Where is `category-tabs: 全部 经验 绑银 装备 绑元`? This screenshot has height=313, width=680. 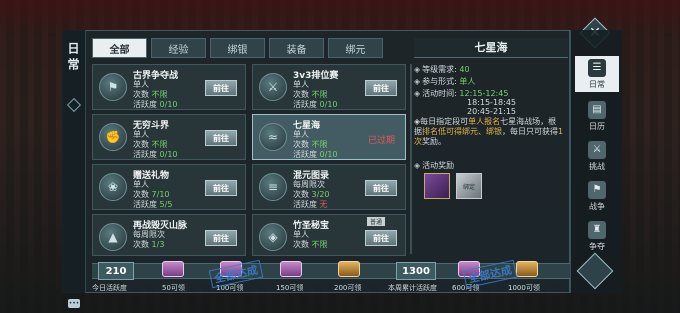 category-tabs: 全部 经验 绑银 装备 绑元 is located at coordinates (237, 48).